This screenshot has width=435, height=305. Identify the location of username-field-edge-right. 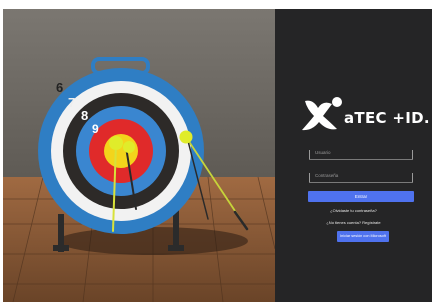
(412, 154).